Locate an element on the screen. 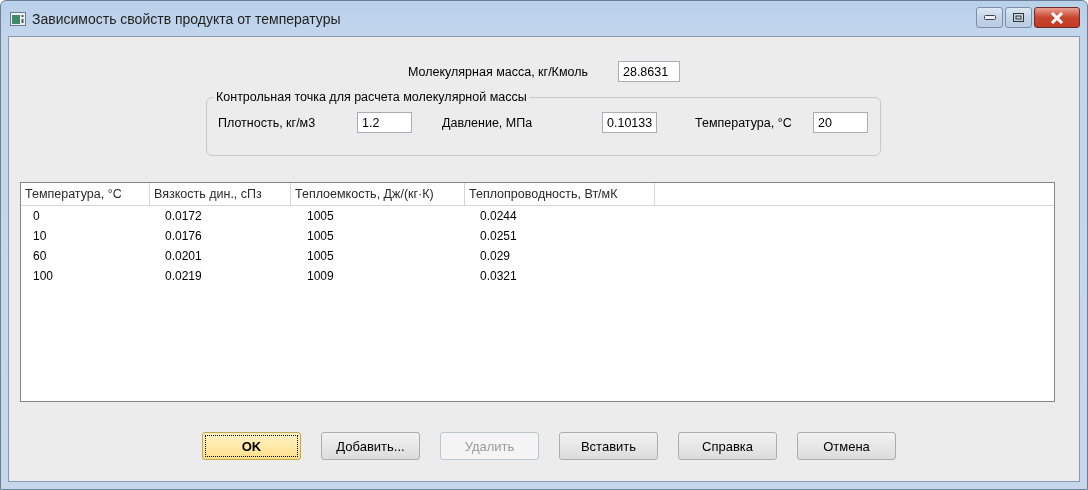  close-button is located at coordinates (1057, 17).